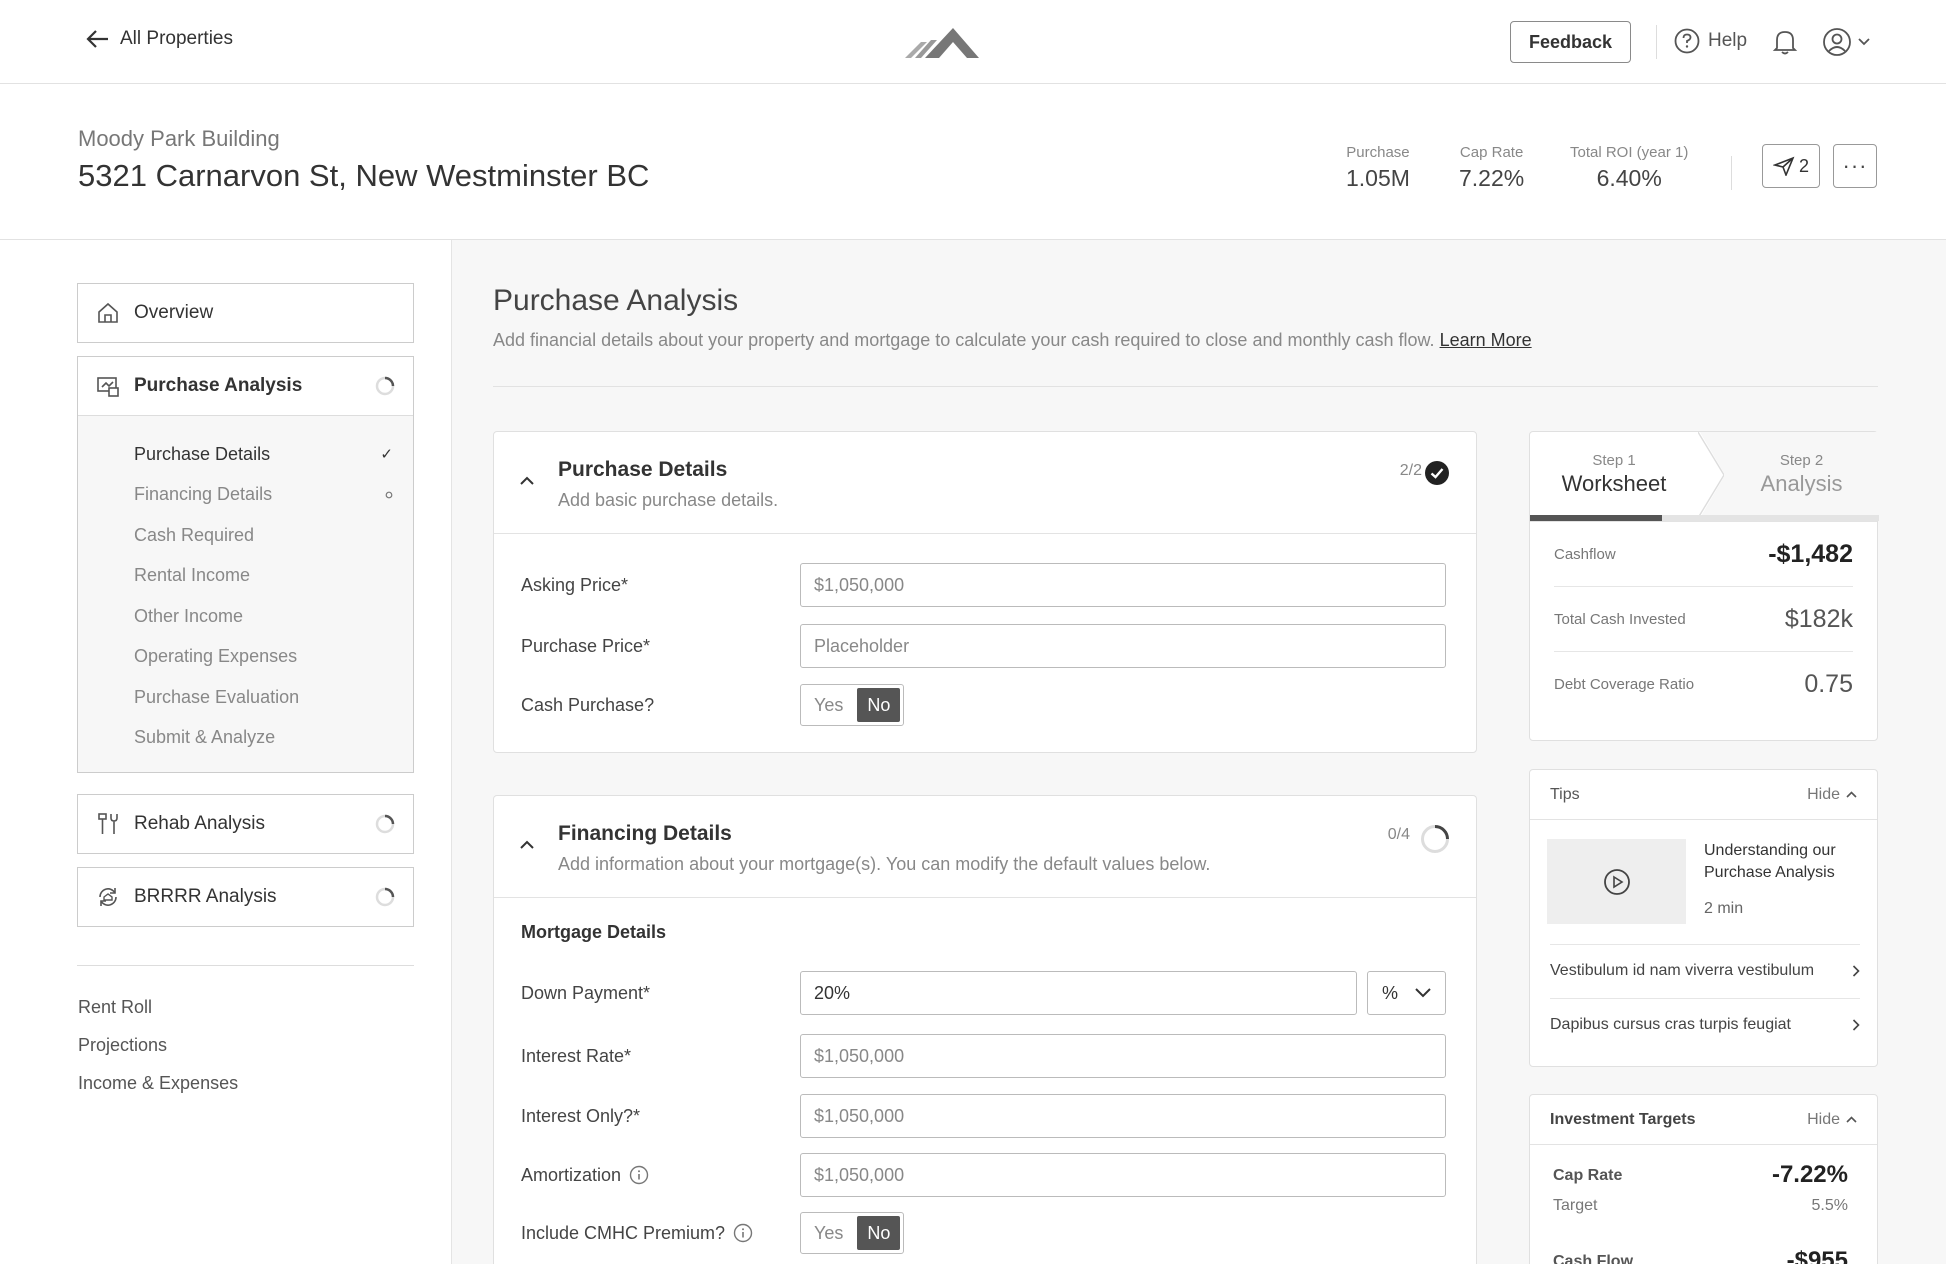 This screenshot has width=1946, height=1264. Describe the element at coordinates (1123, 1056) in the screenshot. I see `interest-rate-input: $1,050,000` at that location.